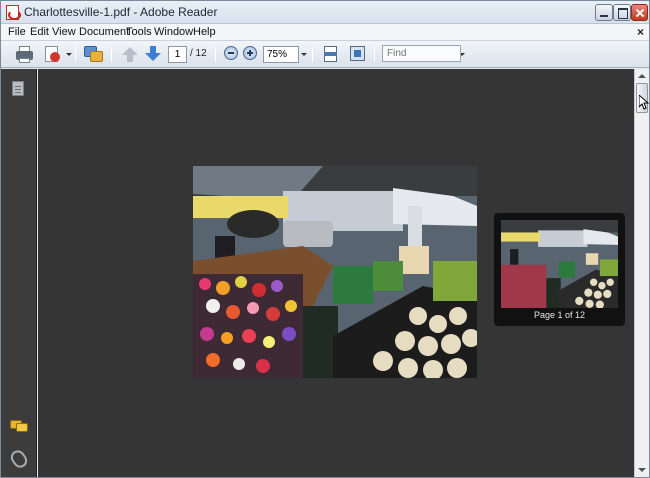  Describe the element at coordinates (281, 54) in the screenshot. I see `zoom-level-select: 75%` at that location.